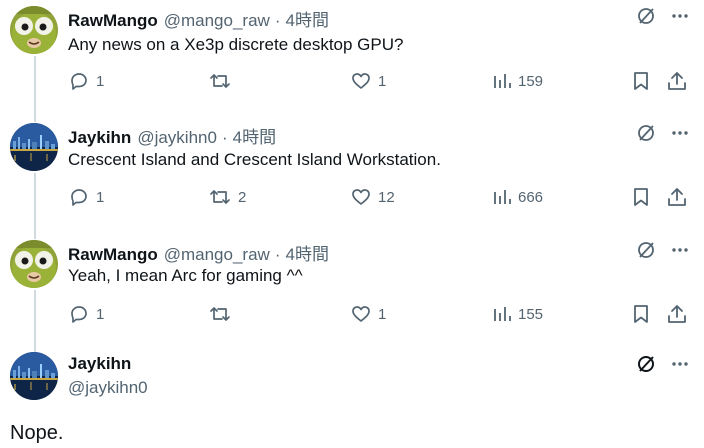 This screenshot has height=448, width=704. Describe the element at coordinates (37, 433) in the screenshot. I see `tweet-text: Nope.` at that location.